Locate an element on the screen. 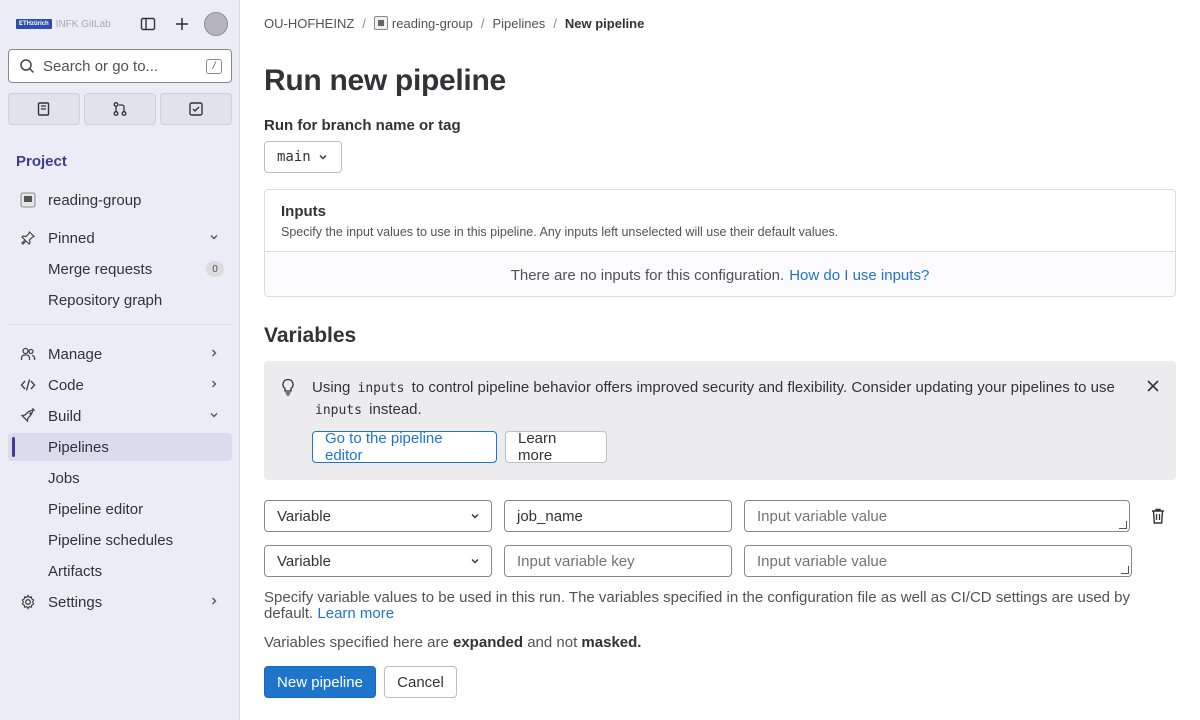 Image resolution: width=1200 pixels, height=720 pixels. merge-requests-button is located at coordinates (120, 109).